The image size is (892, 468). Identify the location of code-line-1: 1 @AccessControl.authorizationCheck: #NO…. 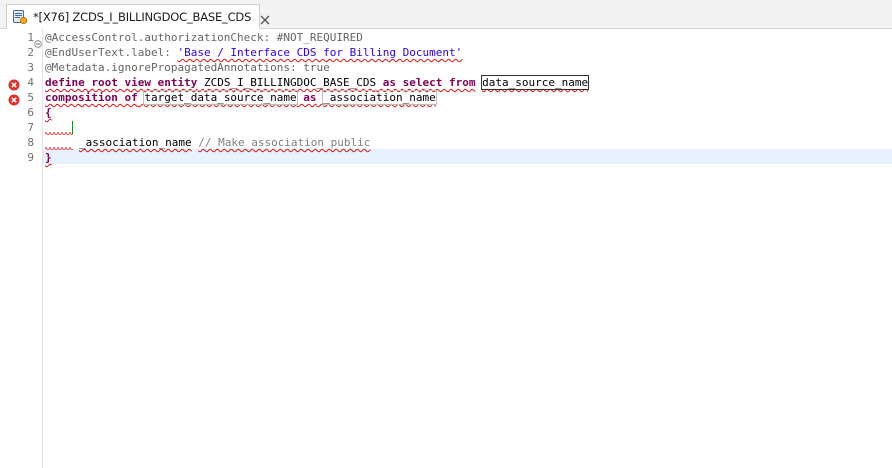
(446, 39).